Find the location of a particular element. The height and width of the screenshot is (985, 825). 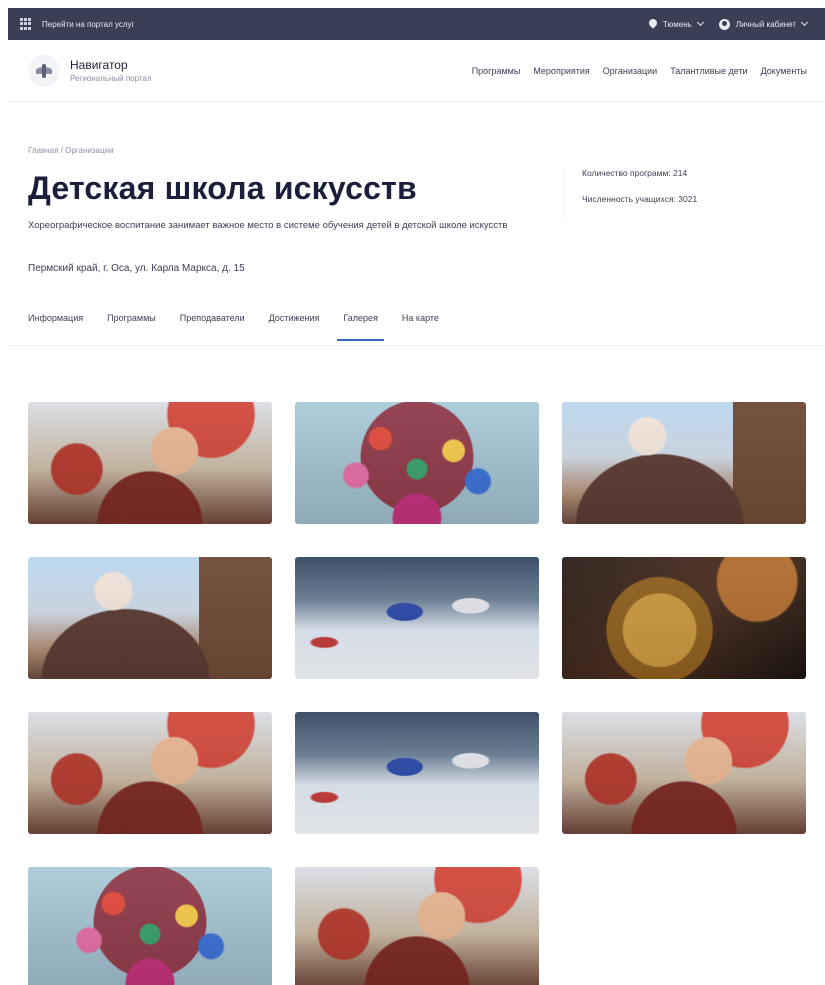

tab-gallery: Галерея is located at coordinates (360, 327).